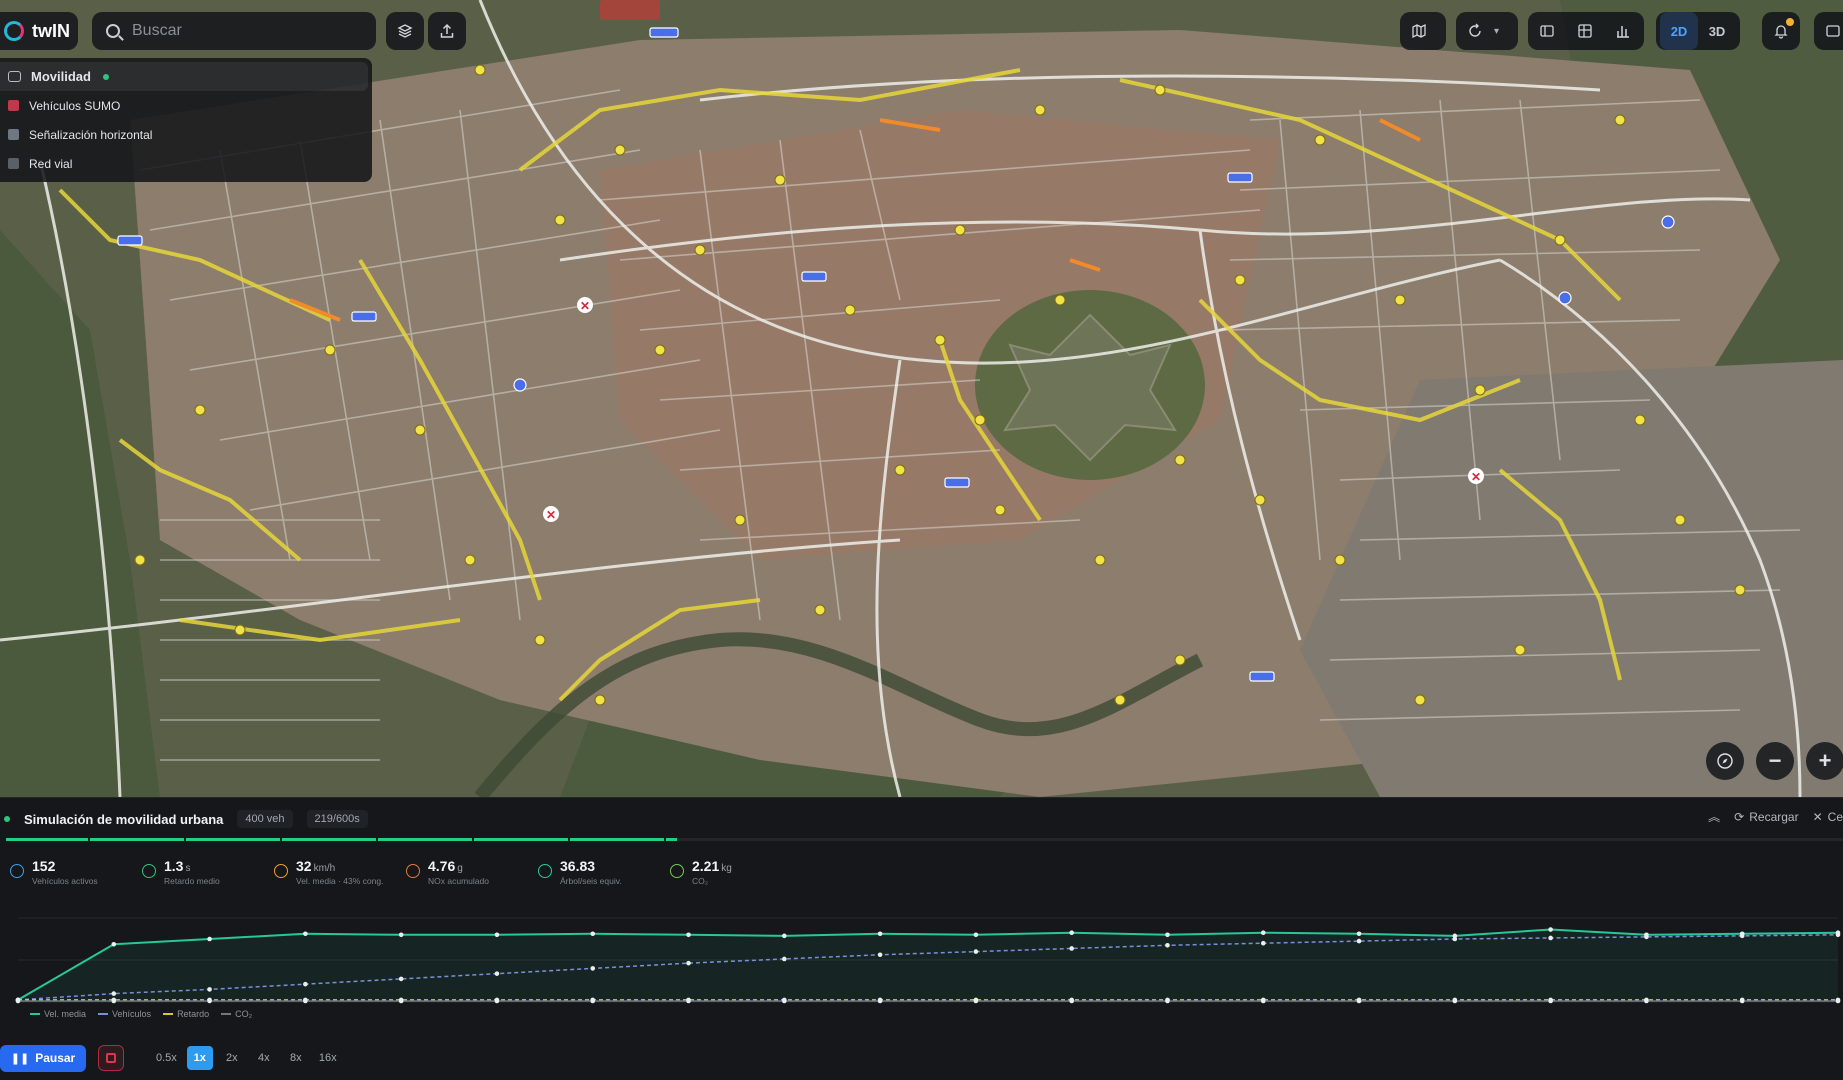  What do you see at coordinates (105, 76) in the screenshot?
I see `live-indicator` at bounding box center [105, 76].